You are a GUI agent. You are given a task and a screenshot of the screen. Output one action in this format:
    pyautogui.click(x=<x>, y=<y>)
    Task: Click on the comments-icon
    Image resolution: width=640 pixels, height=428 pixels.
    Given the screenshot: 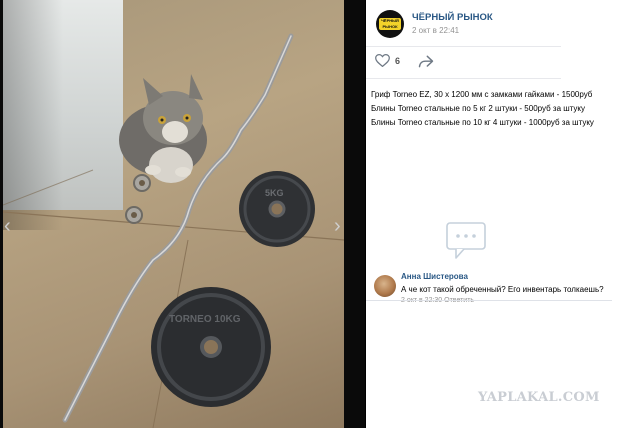 What is the action you would take?
    pyautogui.click(x=466, y=243)
    